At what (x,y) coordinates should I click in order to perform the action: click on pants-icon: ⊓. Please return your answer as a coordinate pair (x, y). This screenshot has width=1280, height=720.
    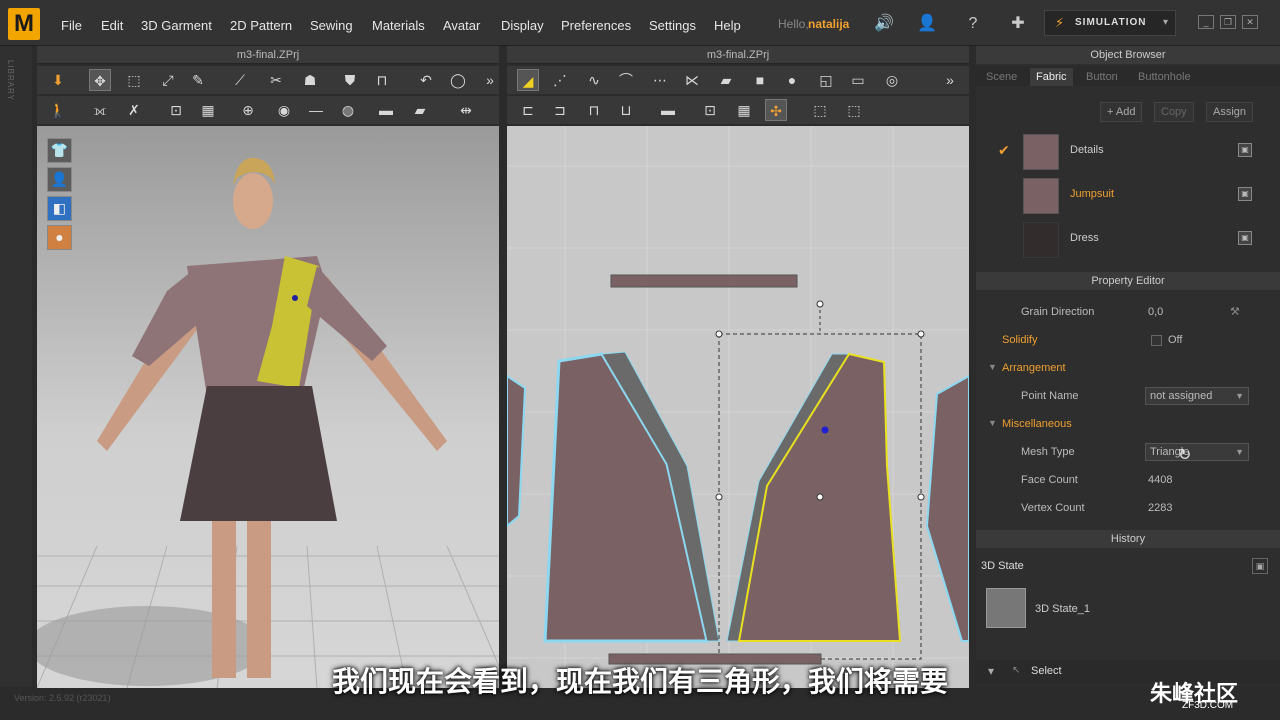
    Looking at the image, I should click on (382, 80).